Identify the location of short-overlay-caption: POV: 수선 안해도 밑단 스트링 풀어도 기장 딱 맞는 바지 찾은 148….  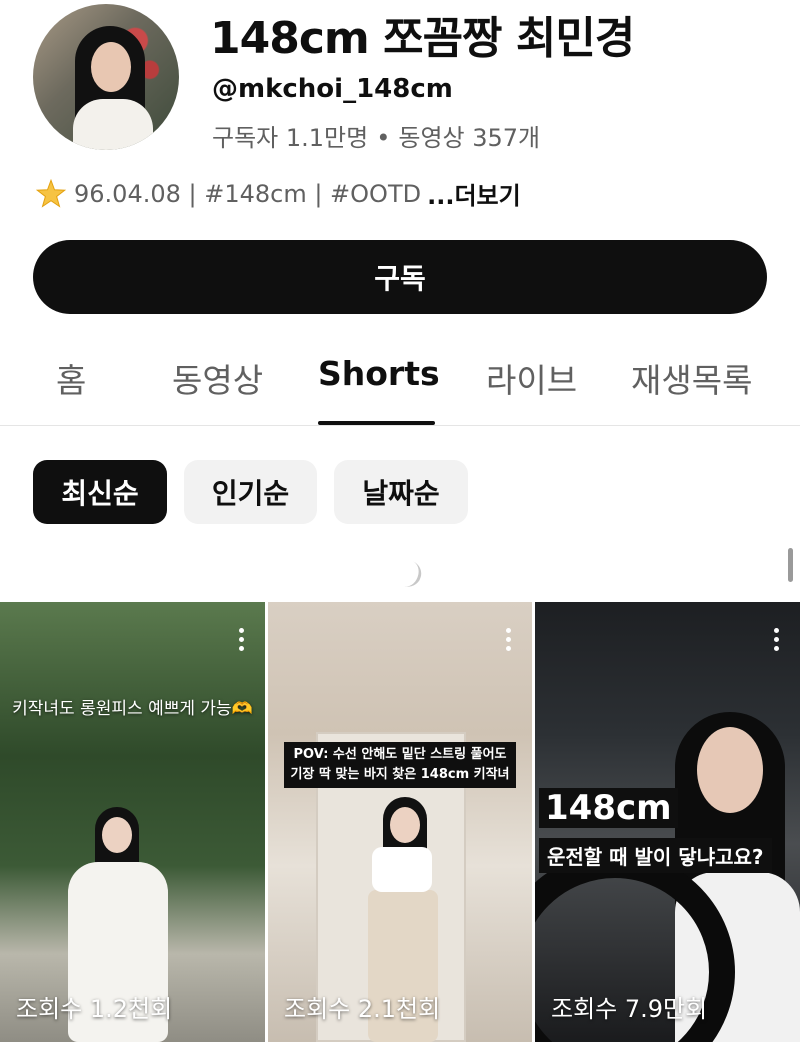
(400, 765).